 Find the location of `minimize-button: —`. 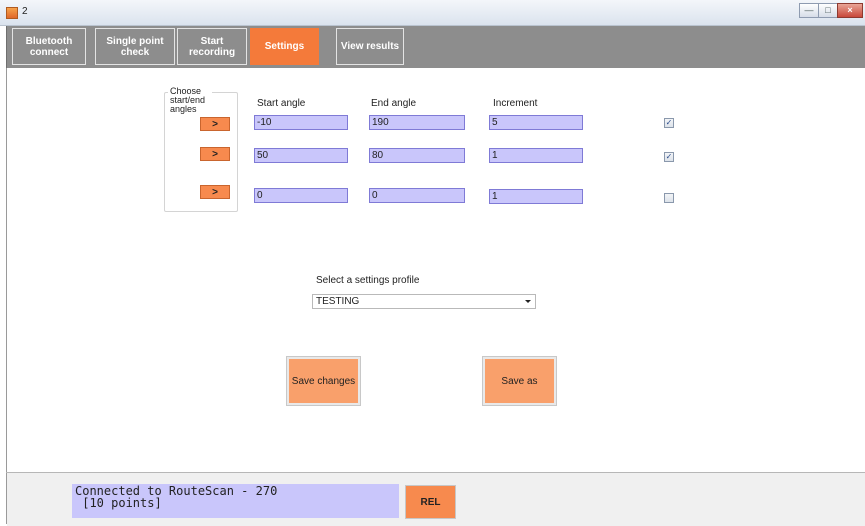

minimize-button: — is located at coordinates (808, 10).